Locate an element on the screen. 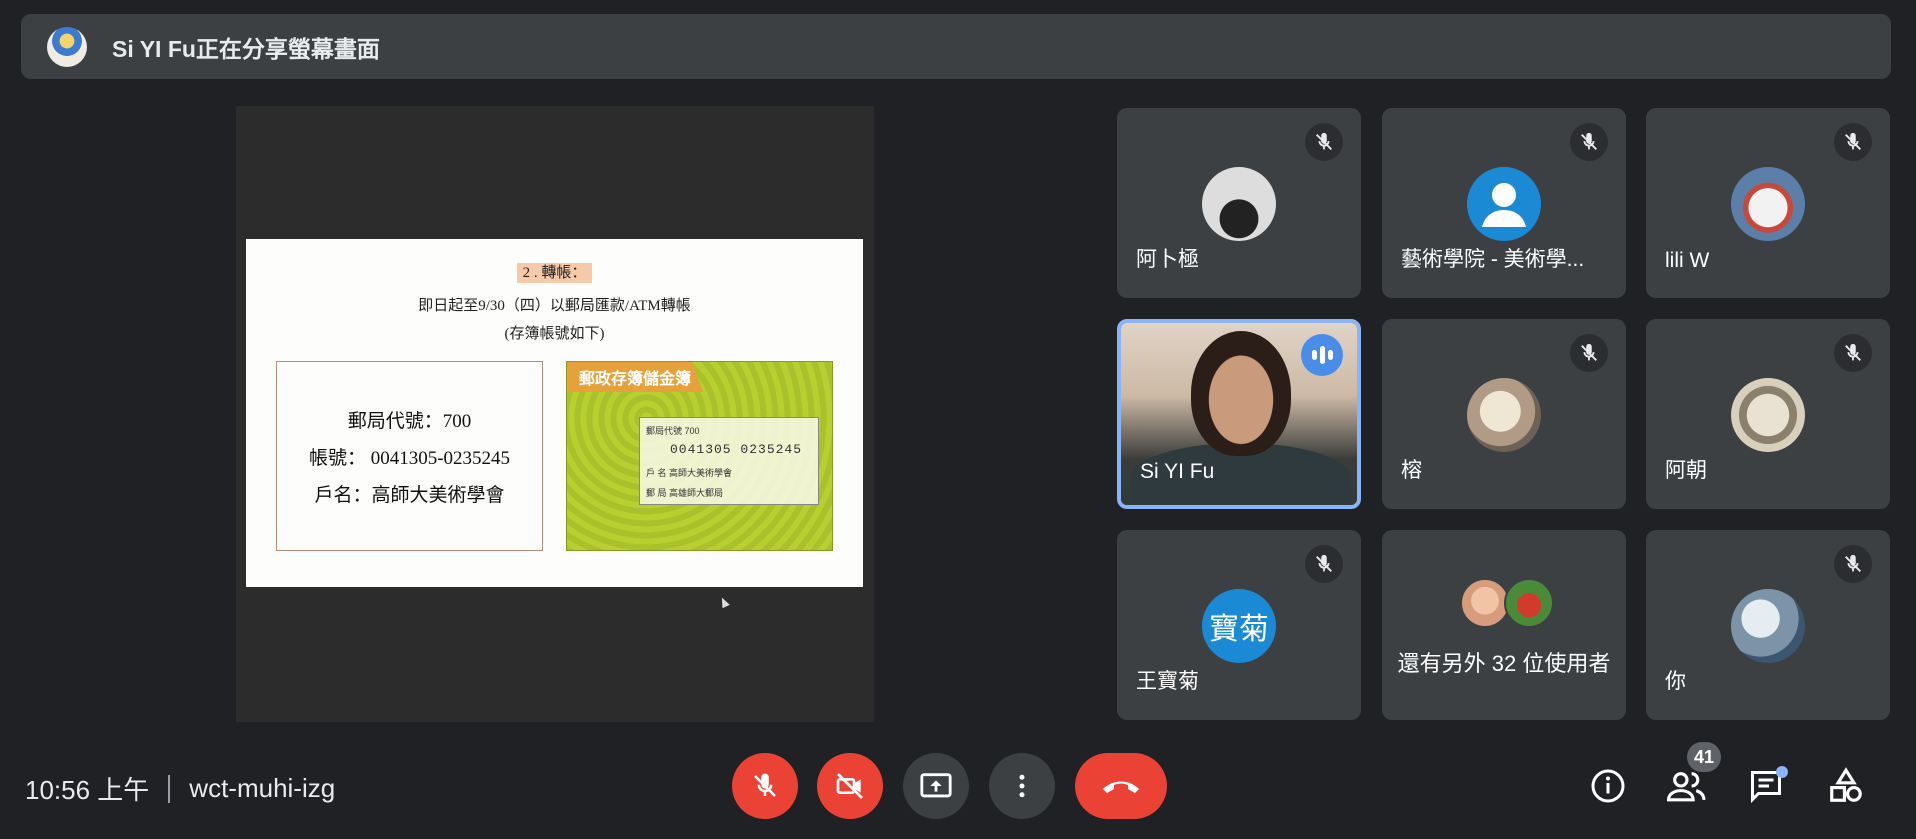 This screenshot has height=839, width=1916. more-vert-icon is located at coordinates (1022, 786).